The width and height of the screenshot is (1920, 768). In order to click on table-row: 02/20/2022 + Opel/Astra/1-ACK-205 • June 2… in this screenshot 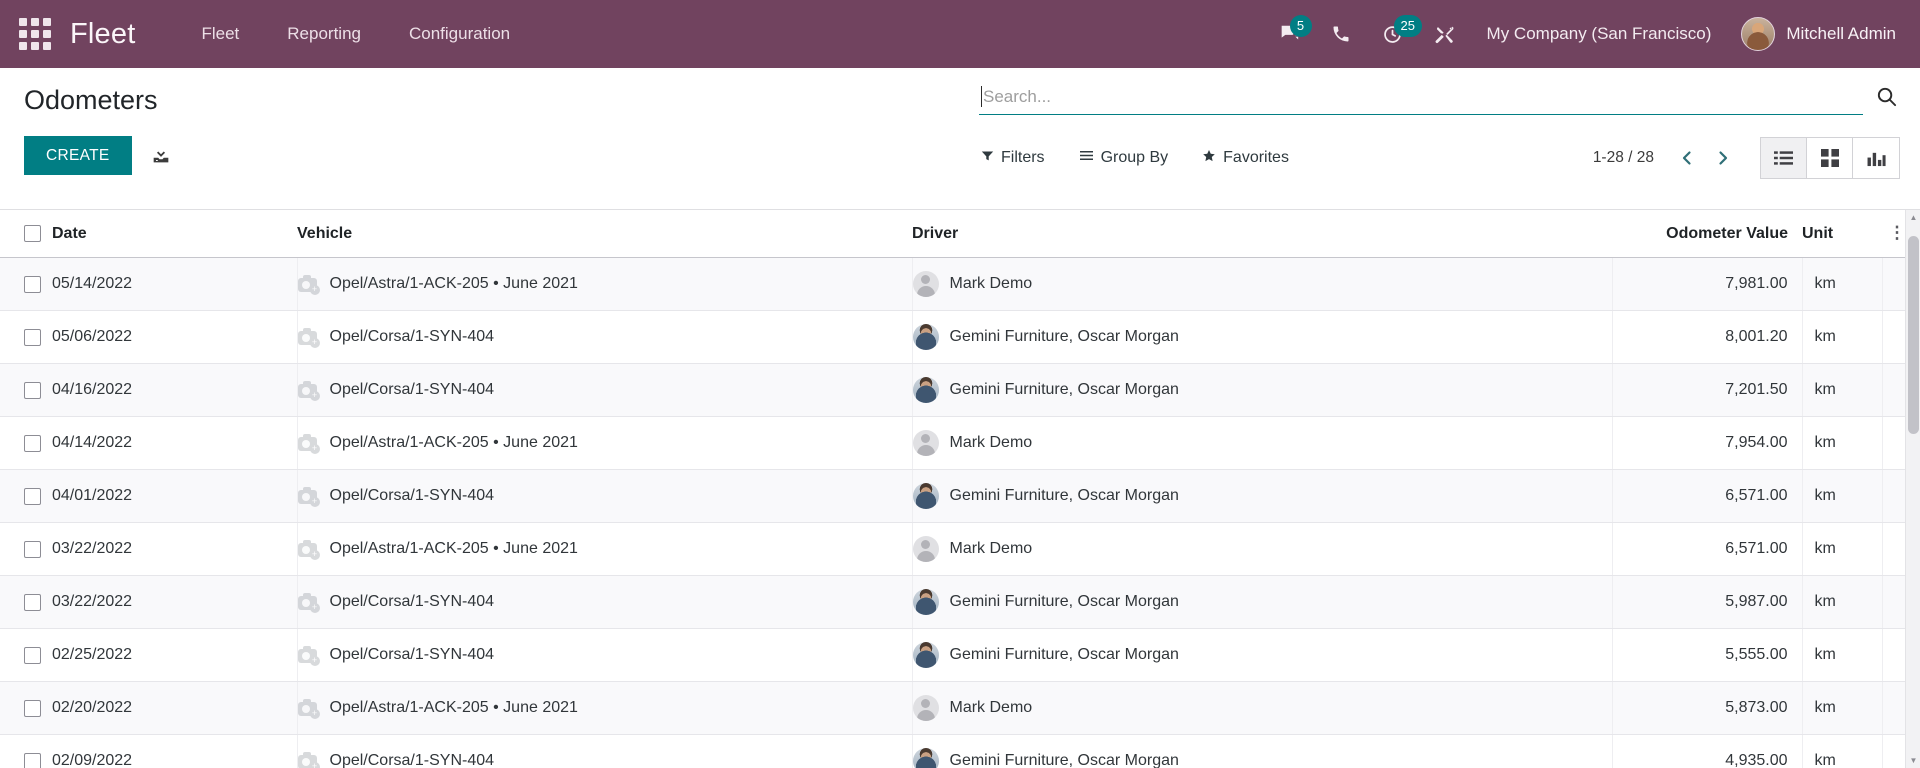, I will do `click(960, 708)`.